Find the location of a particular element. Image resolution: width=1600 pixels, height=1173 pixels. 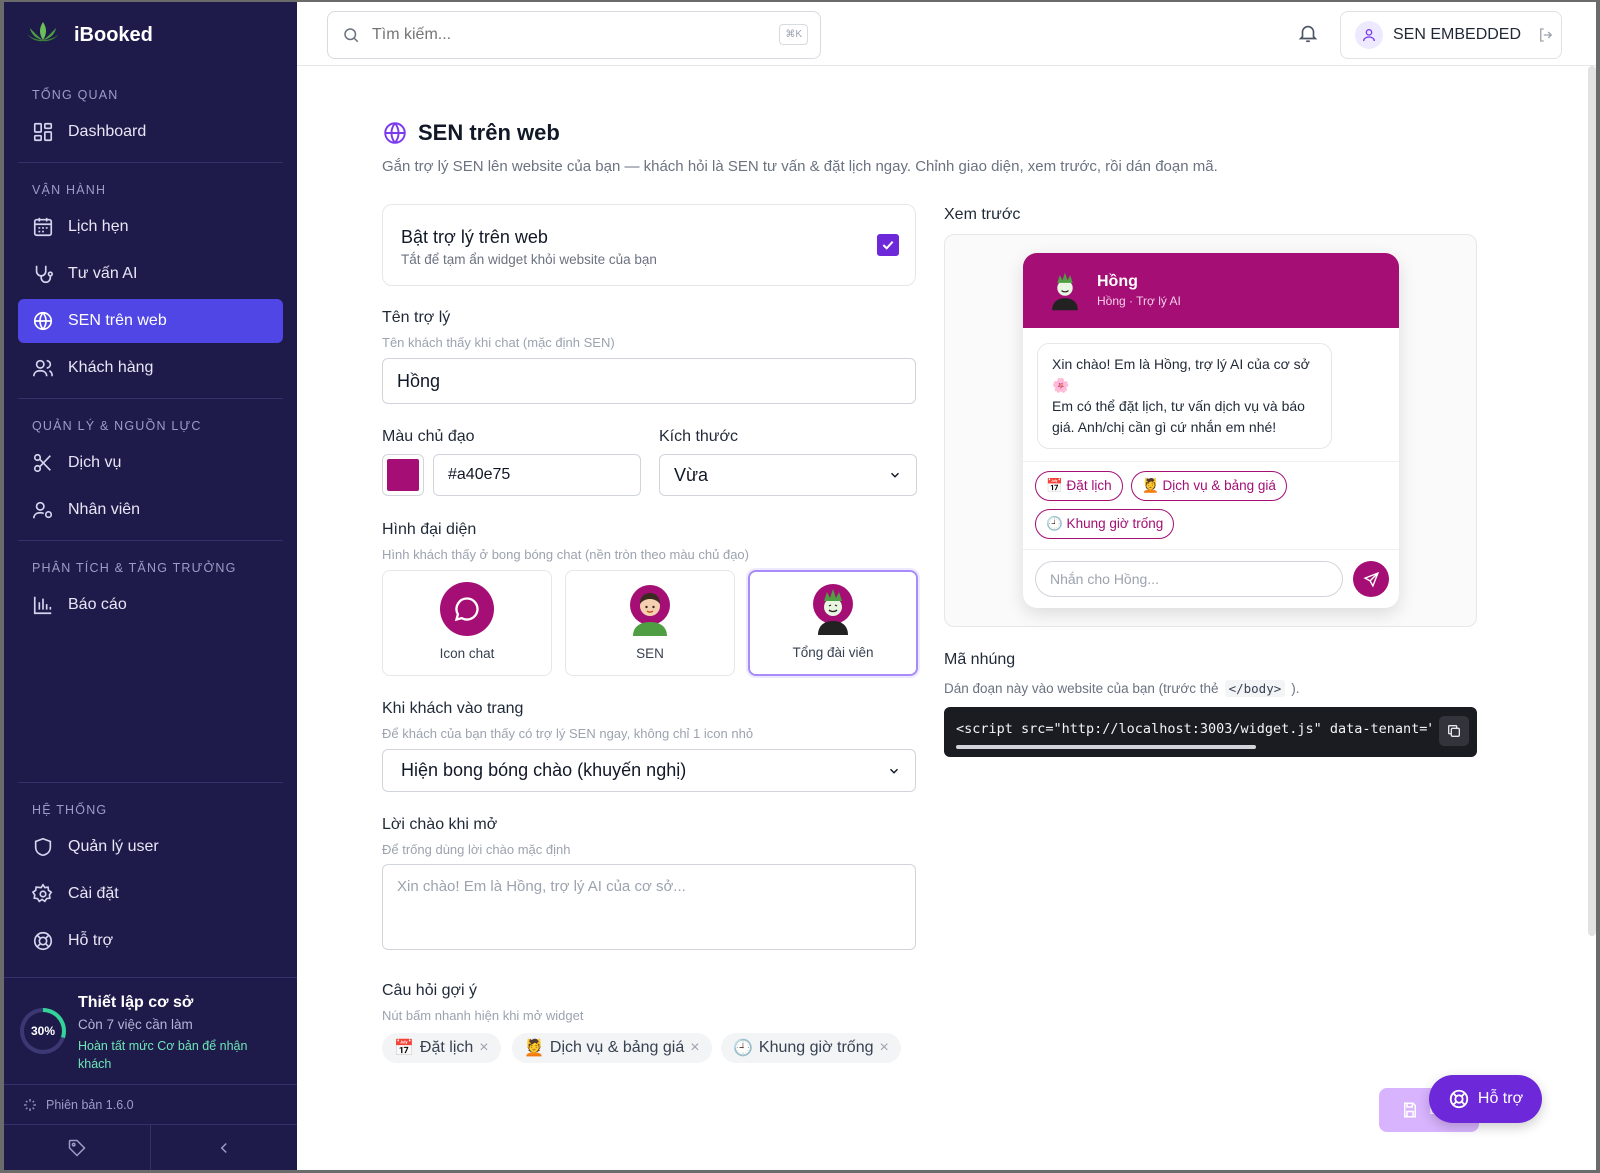

sidebar-footer is located at coordinates (150, 1147).